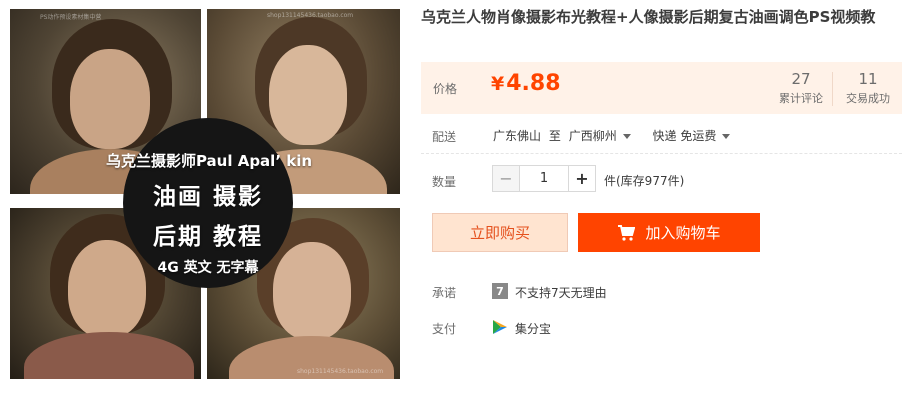  What do you see at coordinates (500, 327) in the screenshot?
I see `jifenbao-icon` at bounding box center [500, 327].